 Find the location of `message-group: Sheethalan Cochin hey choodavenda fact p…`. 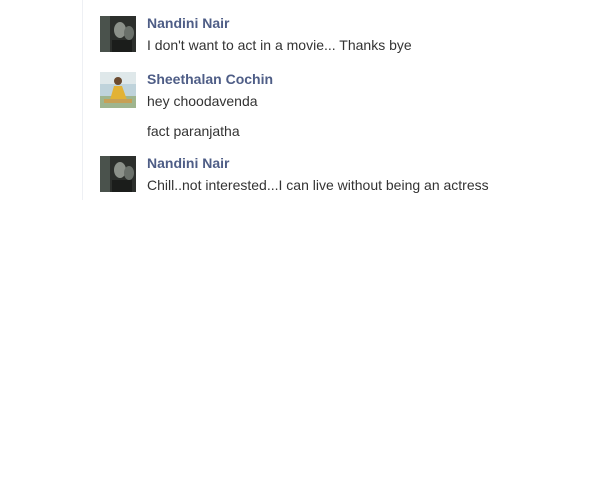

message-group: Sheethalan Cochin hey choodavenda fact p… is located at coordinates (333, 105).